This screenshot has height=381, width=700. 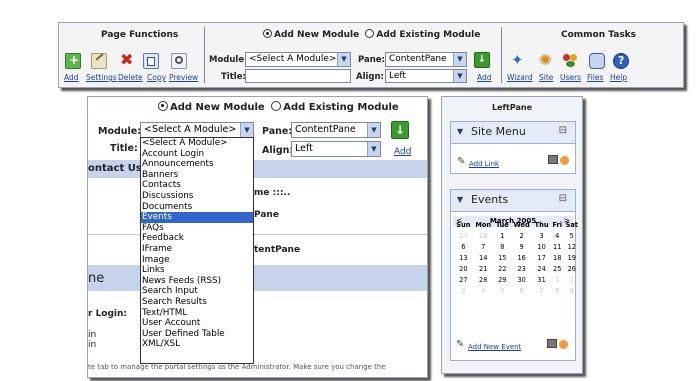 I want to click on page-function-link-add: Add, so click(x=71, y=77).